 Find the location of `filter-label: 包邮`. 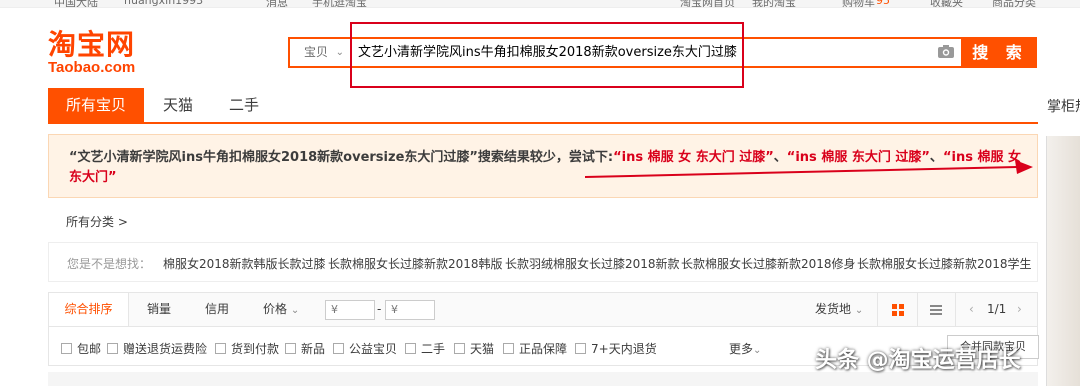

filter-label: 包邮 is located at coordinates (89, 349).